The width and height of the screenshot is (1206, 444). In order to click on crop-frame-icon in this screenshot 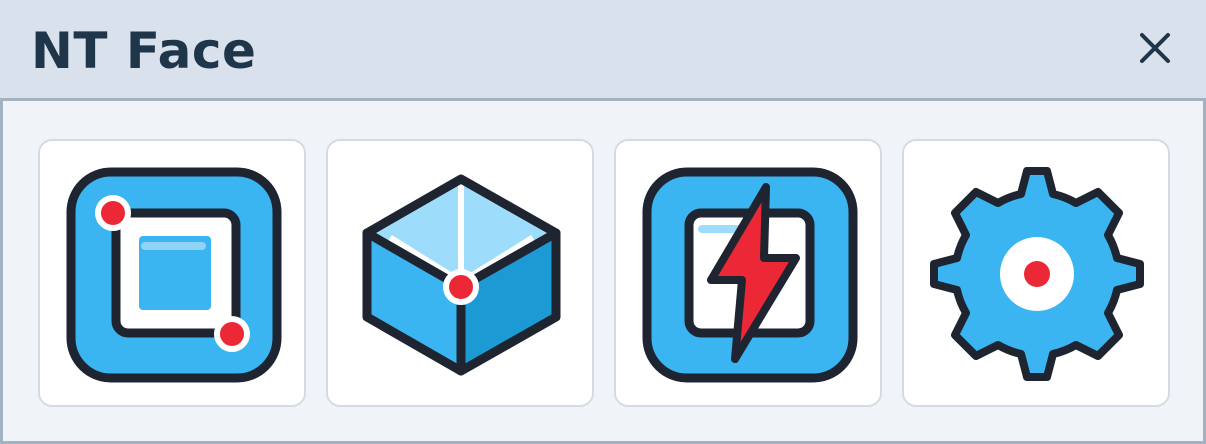, I will do `click(174, 275)`.